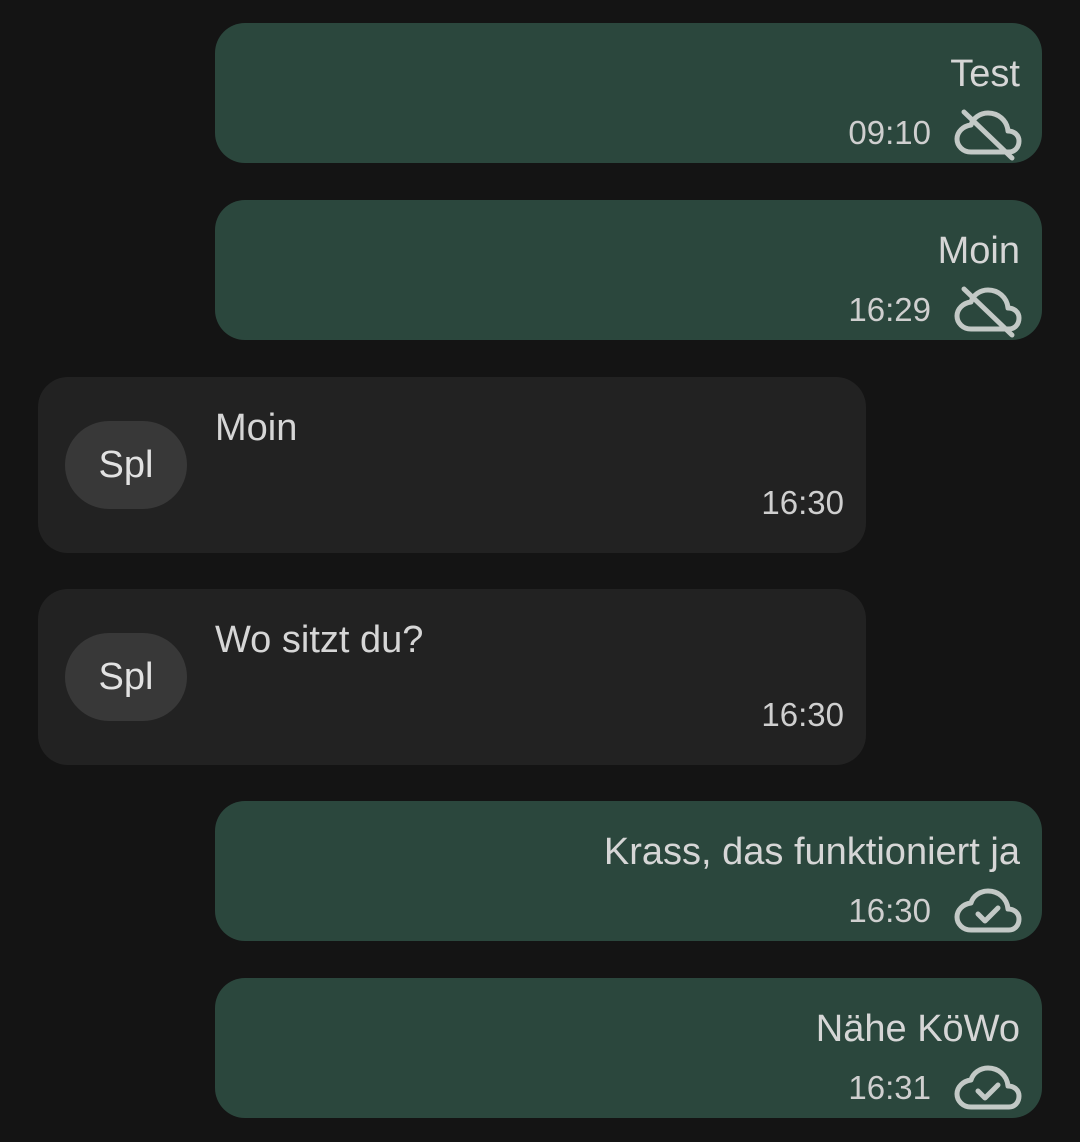 This screenshot has width=1080, height=1142. I want to click on incoming-message: Spl Wo sitzt du? 16:30, so click(452, 677).